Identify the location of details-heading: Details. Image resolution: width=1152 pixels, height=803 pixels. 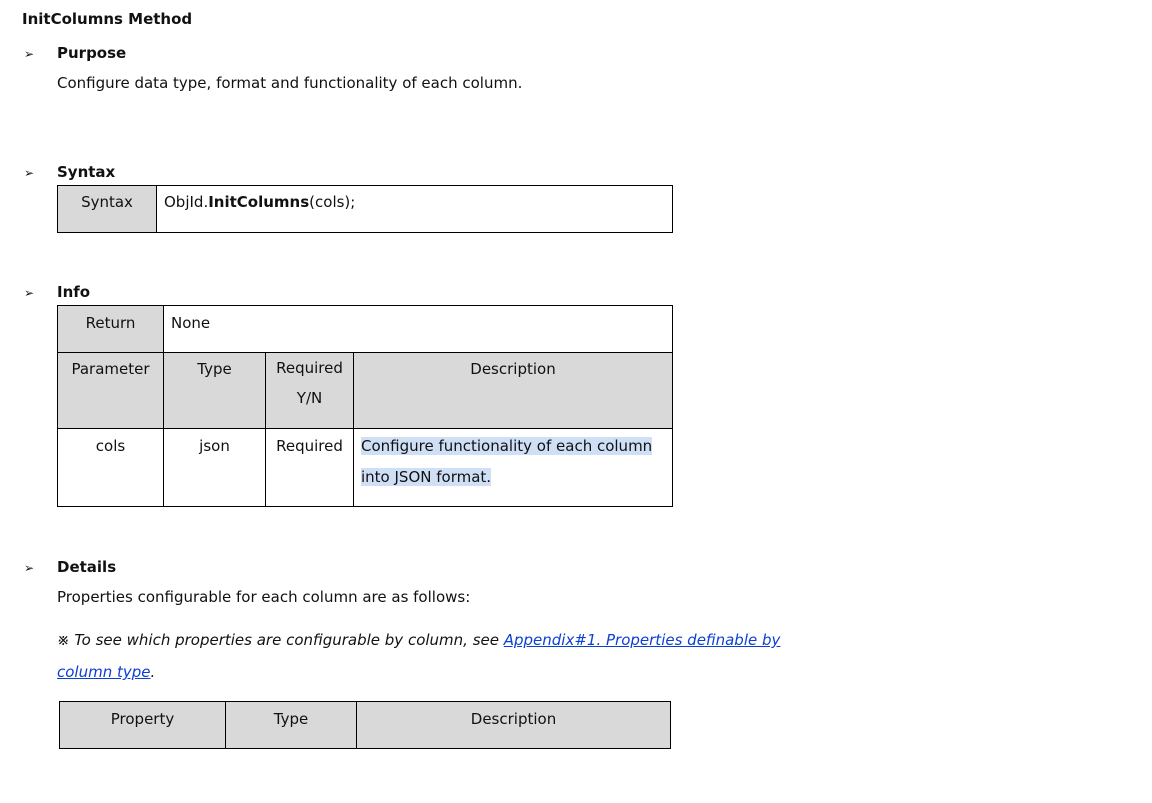
(87, 567).